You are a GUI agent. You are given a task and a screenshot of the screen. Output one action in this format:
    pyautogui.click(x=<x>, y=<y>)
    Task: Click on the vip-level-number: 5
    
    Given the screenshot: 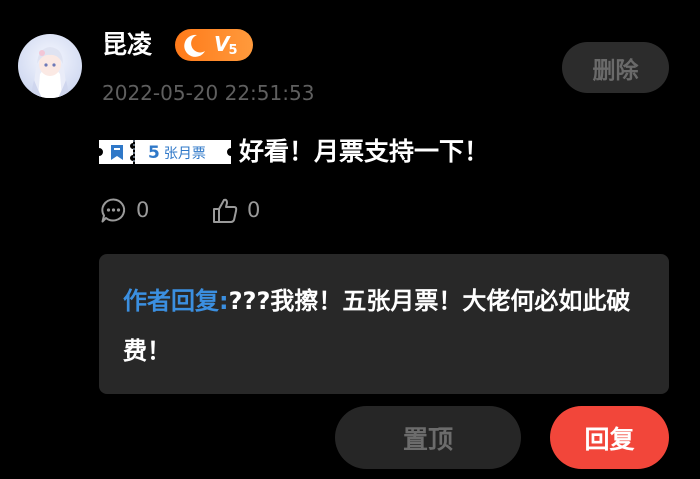 What is the action you would take?
    pyautogui.click(x=232, y=50)
    